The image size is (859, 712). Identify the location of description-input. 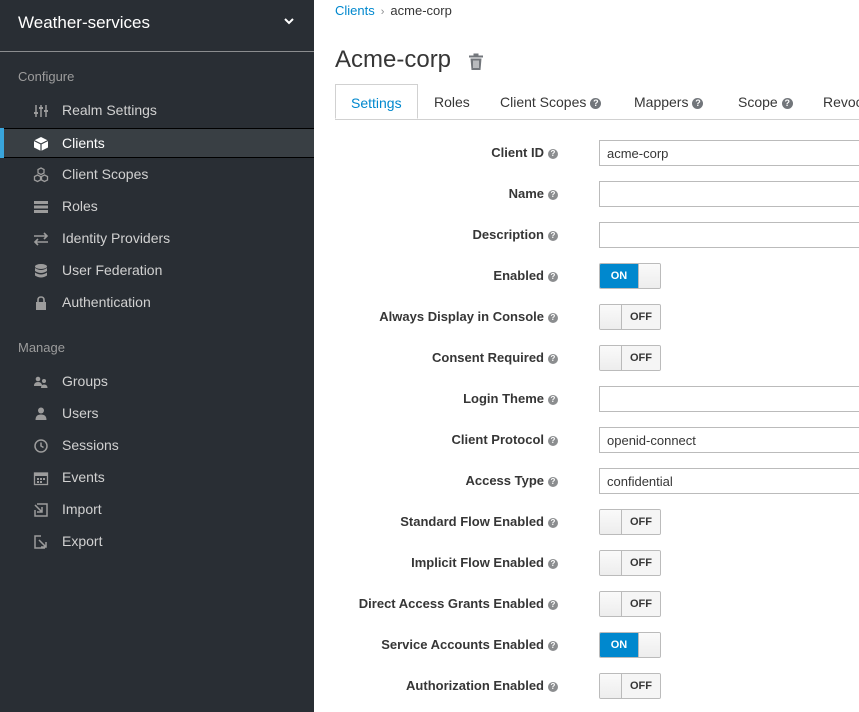
(729, 235).